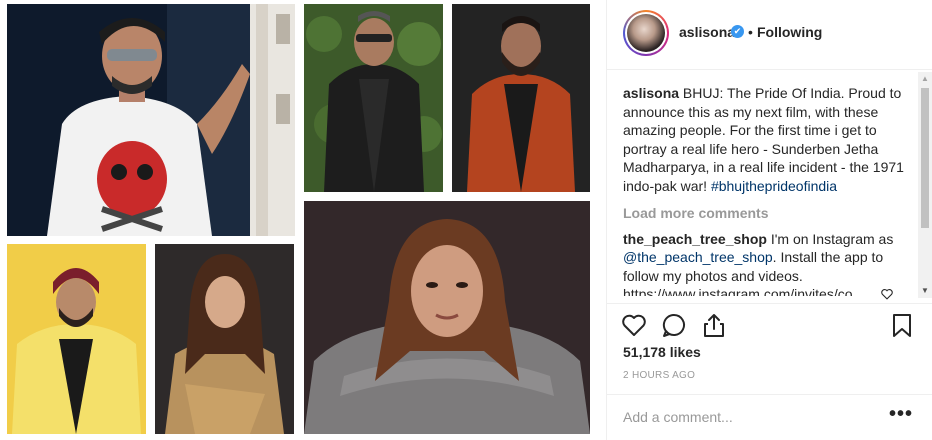 Image resolution: width=932 pixels, height=440 pixels. What do you see at coordinates (76, 339) in the screenshot?
I see `collage-photo-man-turban` at bounding box center [76, 339].